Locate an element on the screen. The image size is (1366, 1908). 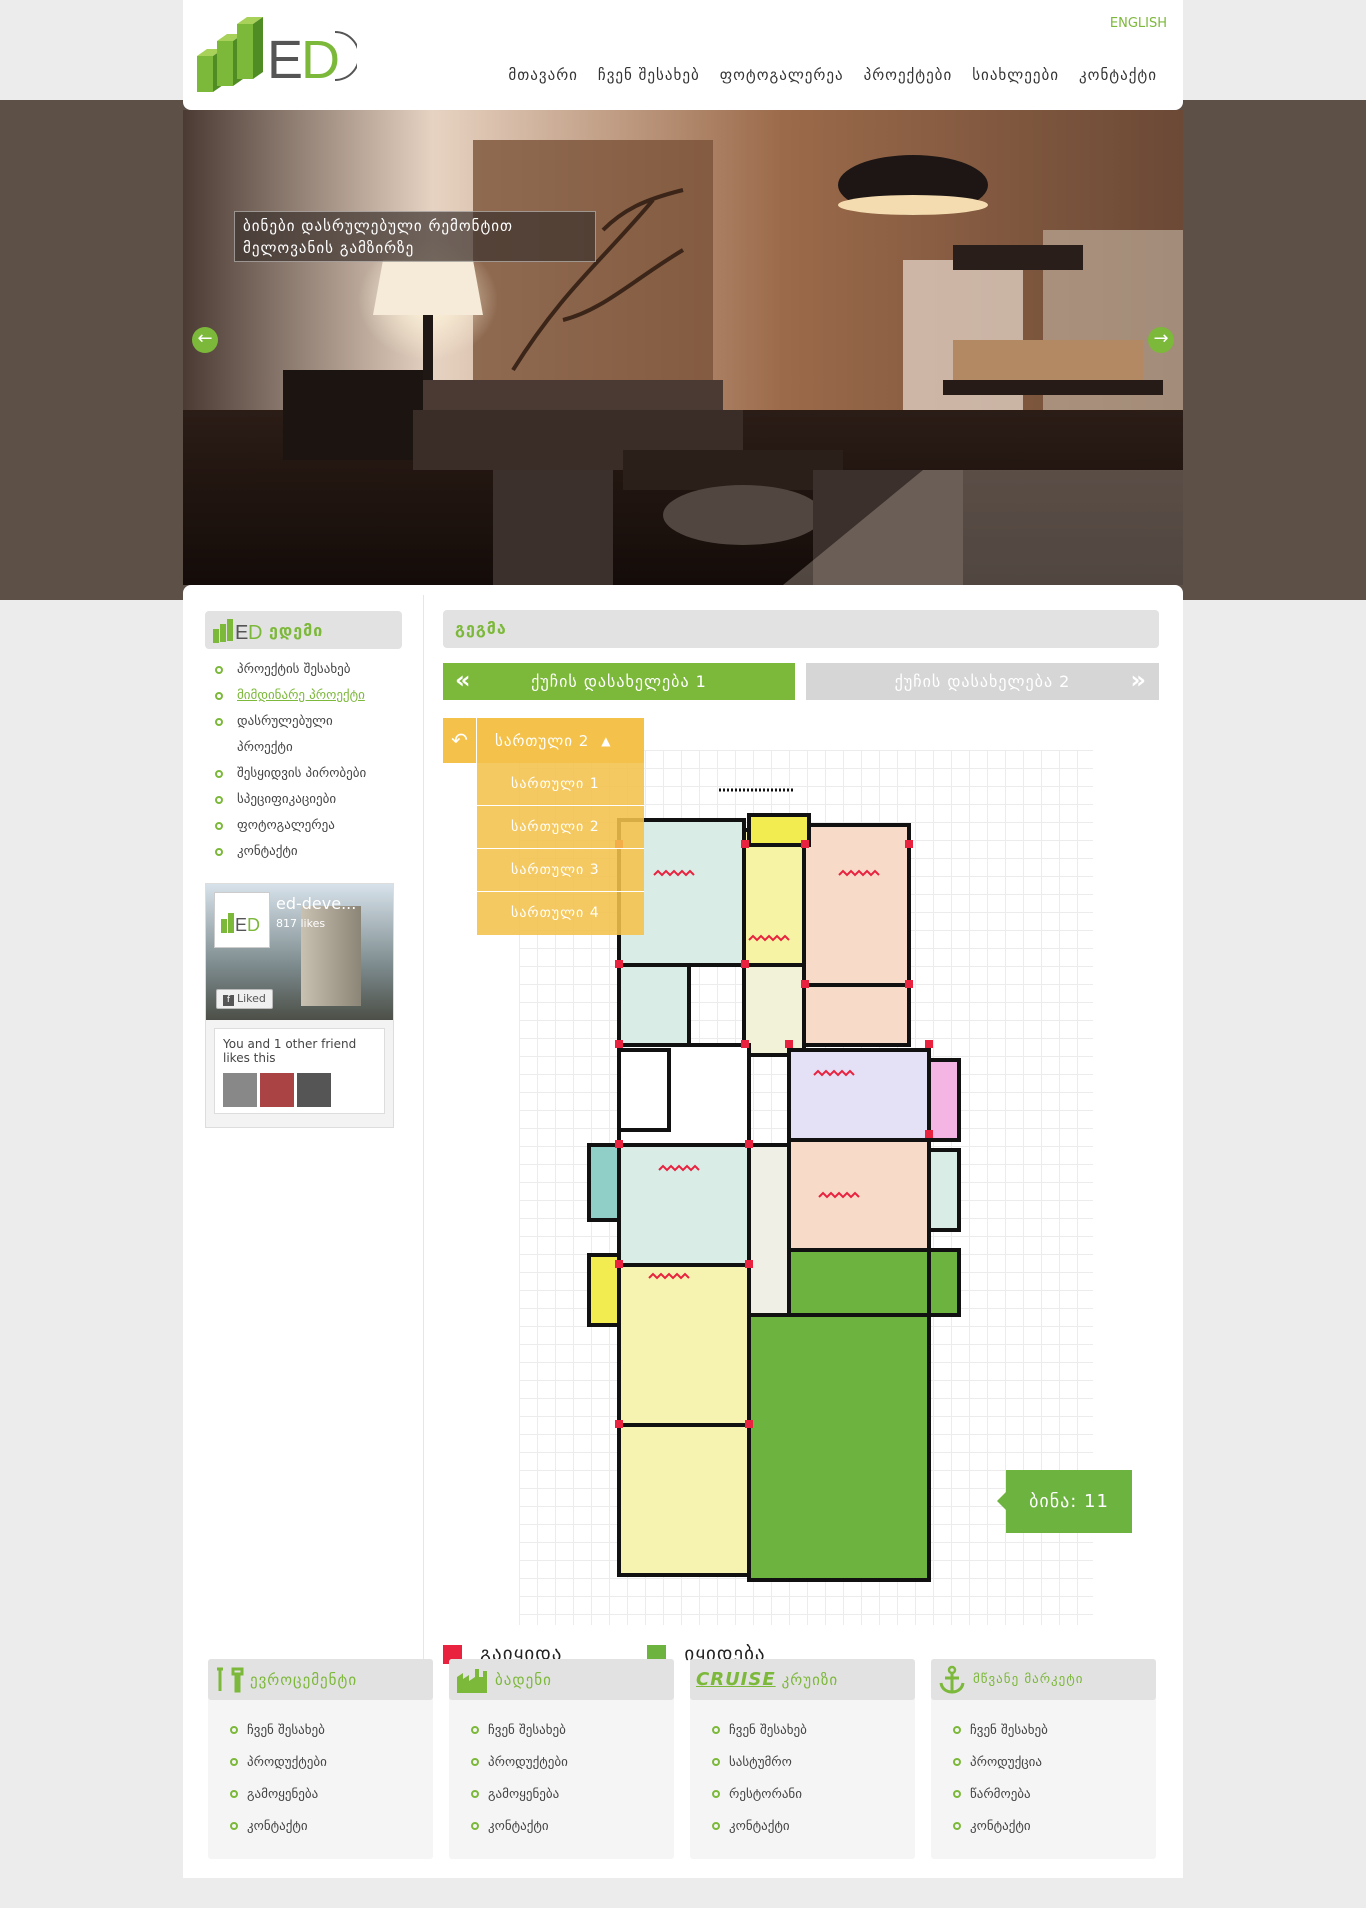
floor-selector: ↶ სართული 2 ▲ is located at coordinates (543, 740).